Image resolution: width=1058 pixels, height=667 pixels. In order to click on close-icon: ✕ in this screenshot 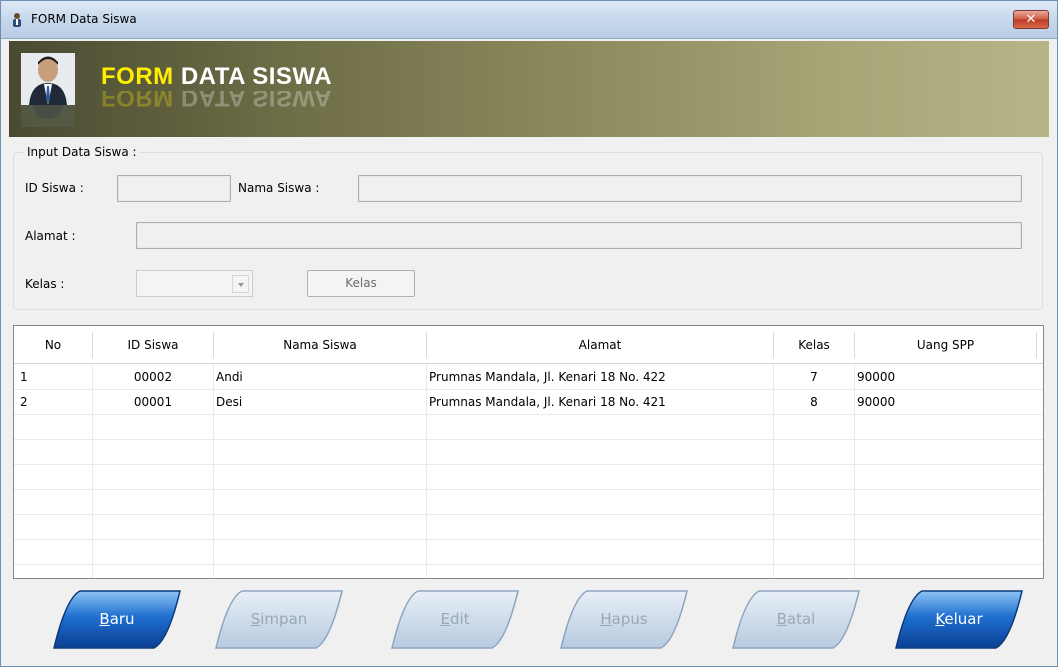, I will do `click(1031, 19)`.